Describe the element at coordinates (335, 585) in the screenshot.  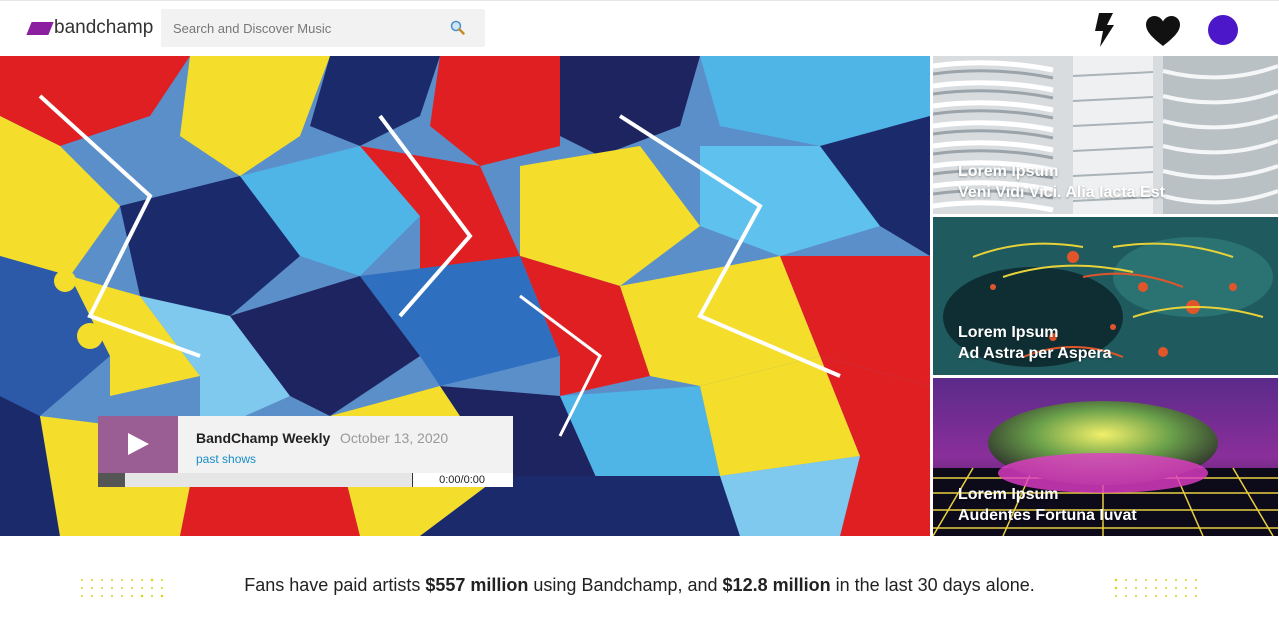
I see `stats-prefix: Fans have paid artists` at that location.